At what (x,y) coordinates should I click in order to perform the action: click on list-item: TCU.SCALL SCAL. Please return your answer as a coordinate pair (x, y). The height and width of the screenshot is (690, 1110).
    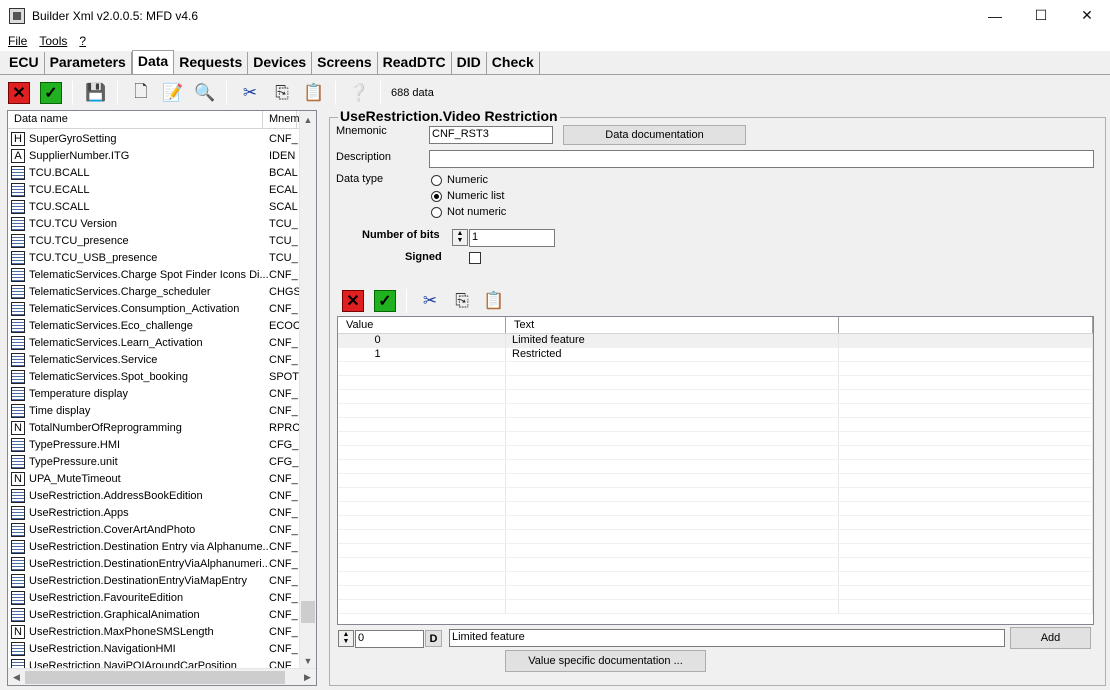
    Looking at the image, I should click on (157, 206).